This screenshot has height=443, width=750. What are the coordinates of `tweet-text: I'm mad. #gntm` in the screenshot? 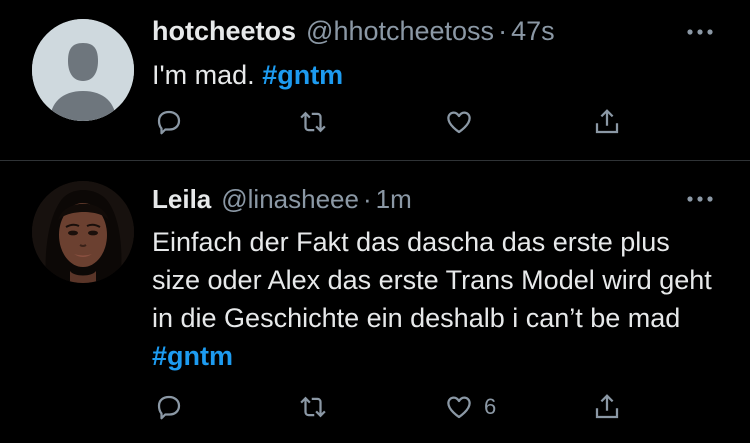 It's located at (432, 75).